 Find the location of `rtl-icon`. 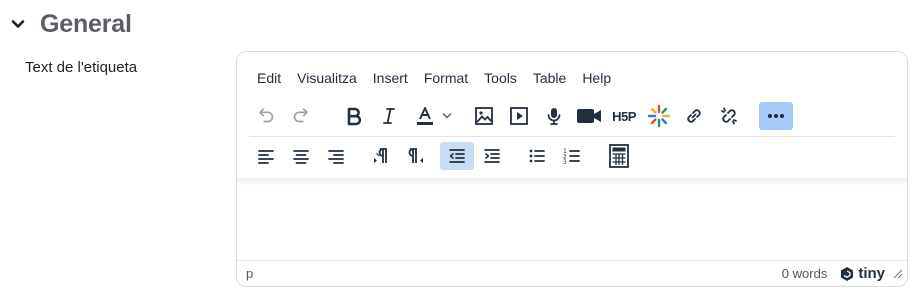

rtl-icon is located at coordinates (416, 156).